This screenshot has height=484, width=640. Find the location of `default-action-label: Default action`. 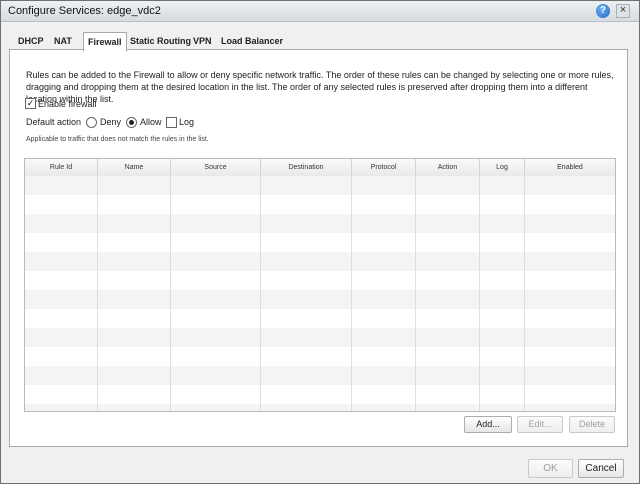

default-action-label: Default action is located at coordinates (54, 122).